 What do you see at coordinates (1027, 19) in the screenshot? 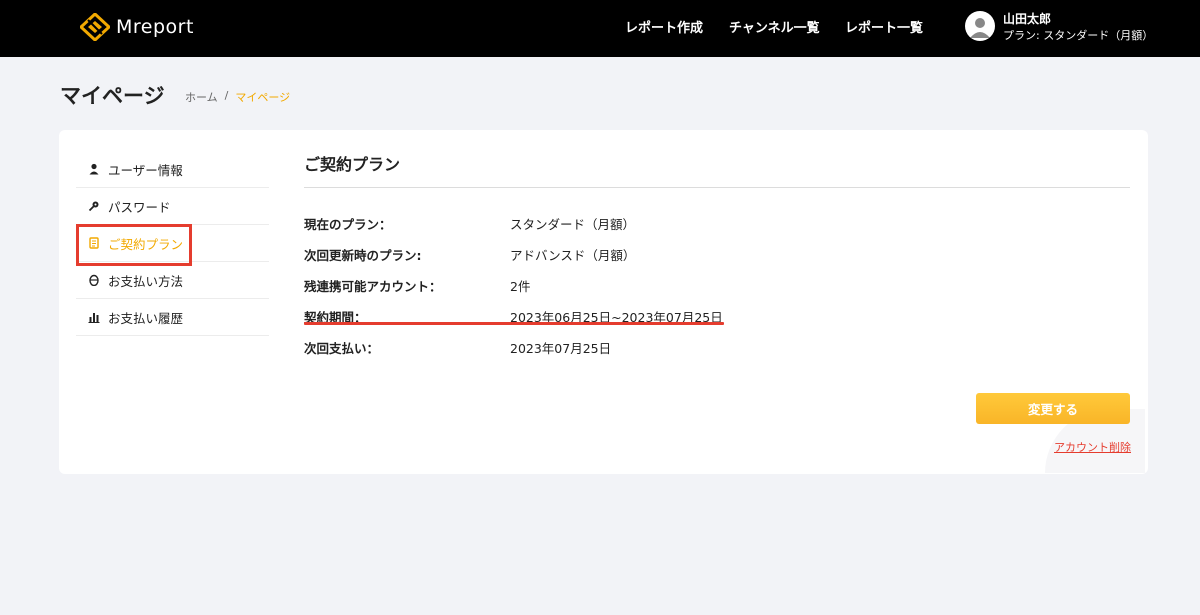
I see `user-name: 山田太郎` at bounding box center [1027, 19].